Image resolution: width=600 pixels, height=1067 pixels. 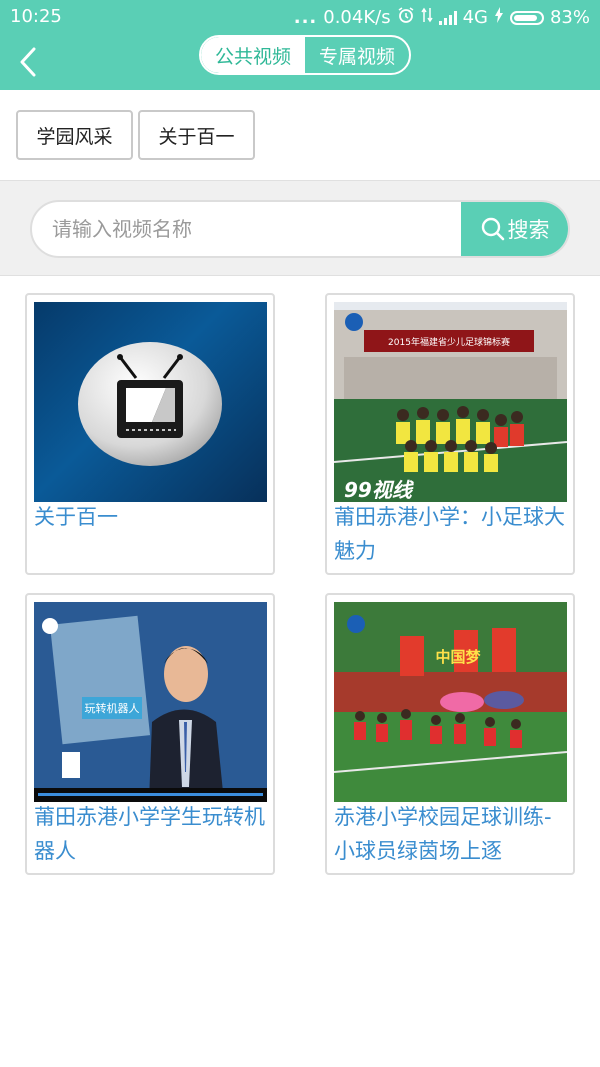 I want to click on video-card: 玩转机器人 莆田赤港小学学生玩转机器人, so click(x=150, y=734).